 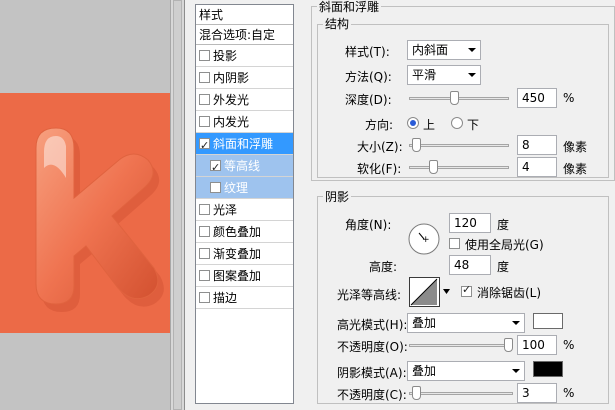 I want to click on highlight-mode-value: 叠加, so click(x=424, y=323).